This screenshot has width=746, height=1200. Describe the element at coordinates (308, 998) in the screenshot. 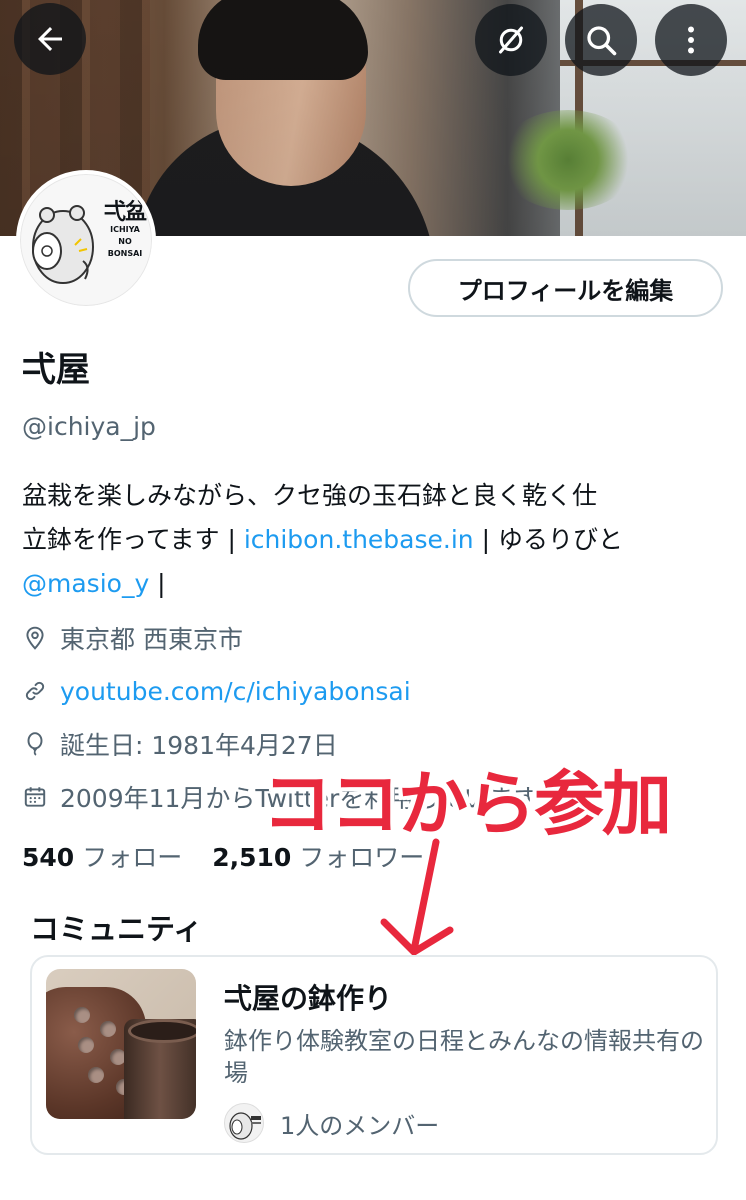

I see `community-name: 弌屋の鉢作り` at that location.